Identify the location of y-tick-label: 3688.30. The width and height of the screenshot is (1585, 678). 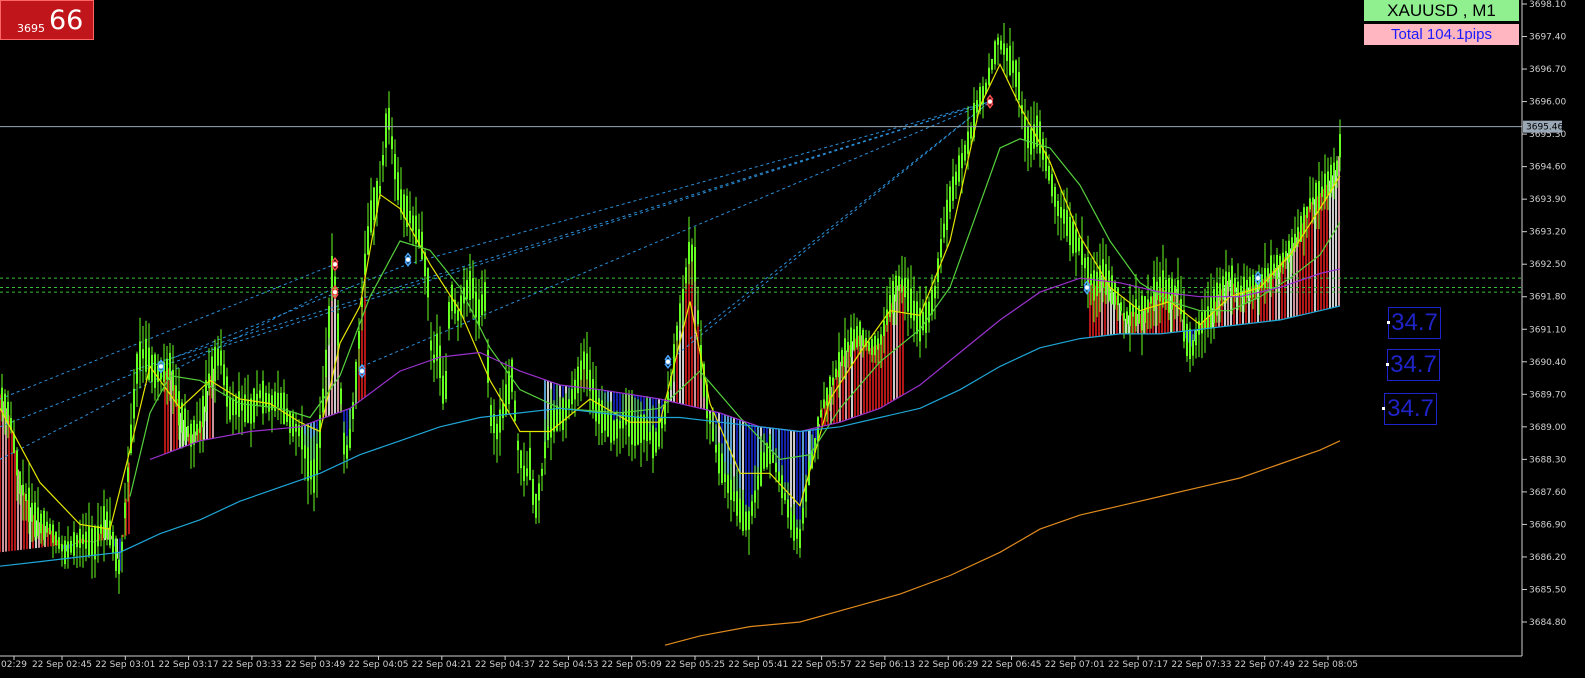
(1547, 460).